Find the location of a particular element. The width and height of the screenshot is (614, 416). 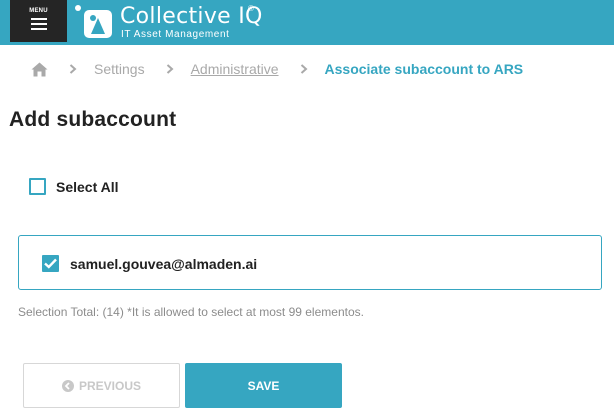

menu-label: MENU is located at coordinates (38, 11).